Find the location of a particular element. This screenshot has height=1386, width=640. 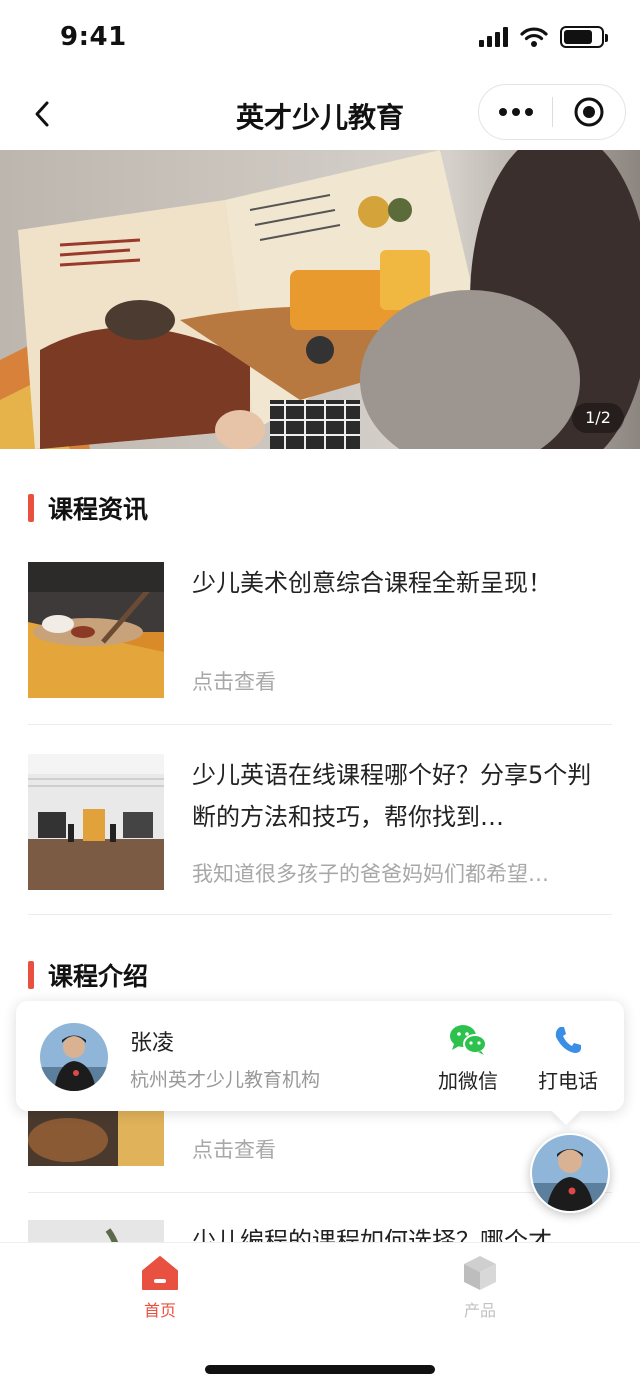

add-wechat-button: 加微信 is located at coordinates (468, 1057).